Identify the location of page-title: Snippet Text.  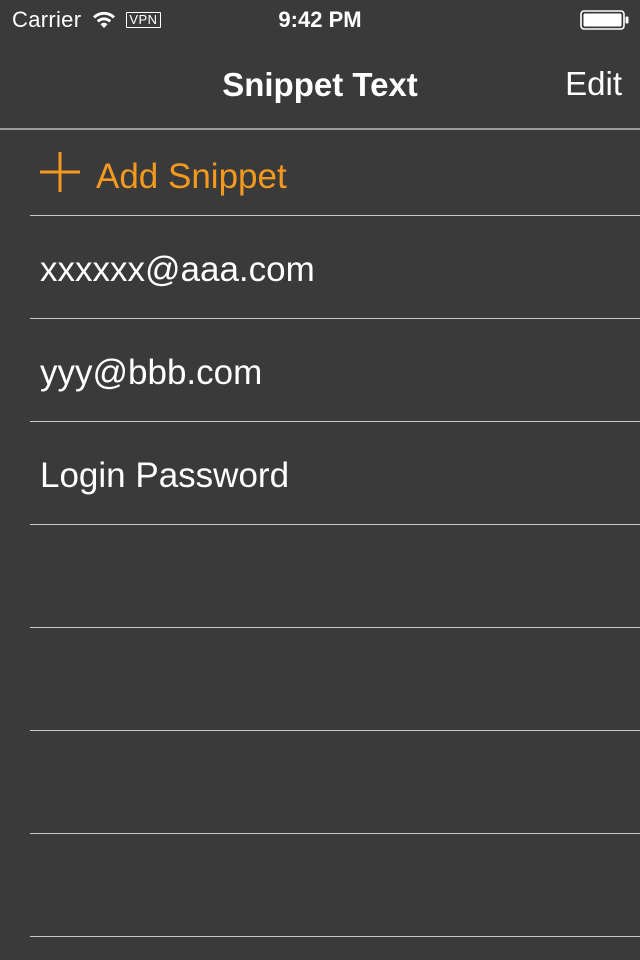
(320, 84).